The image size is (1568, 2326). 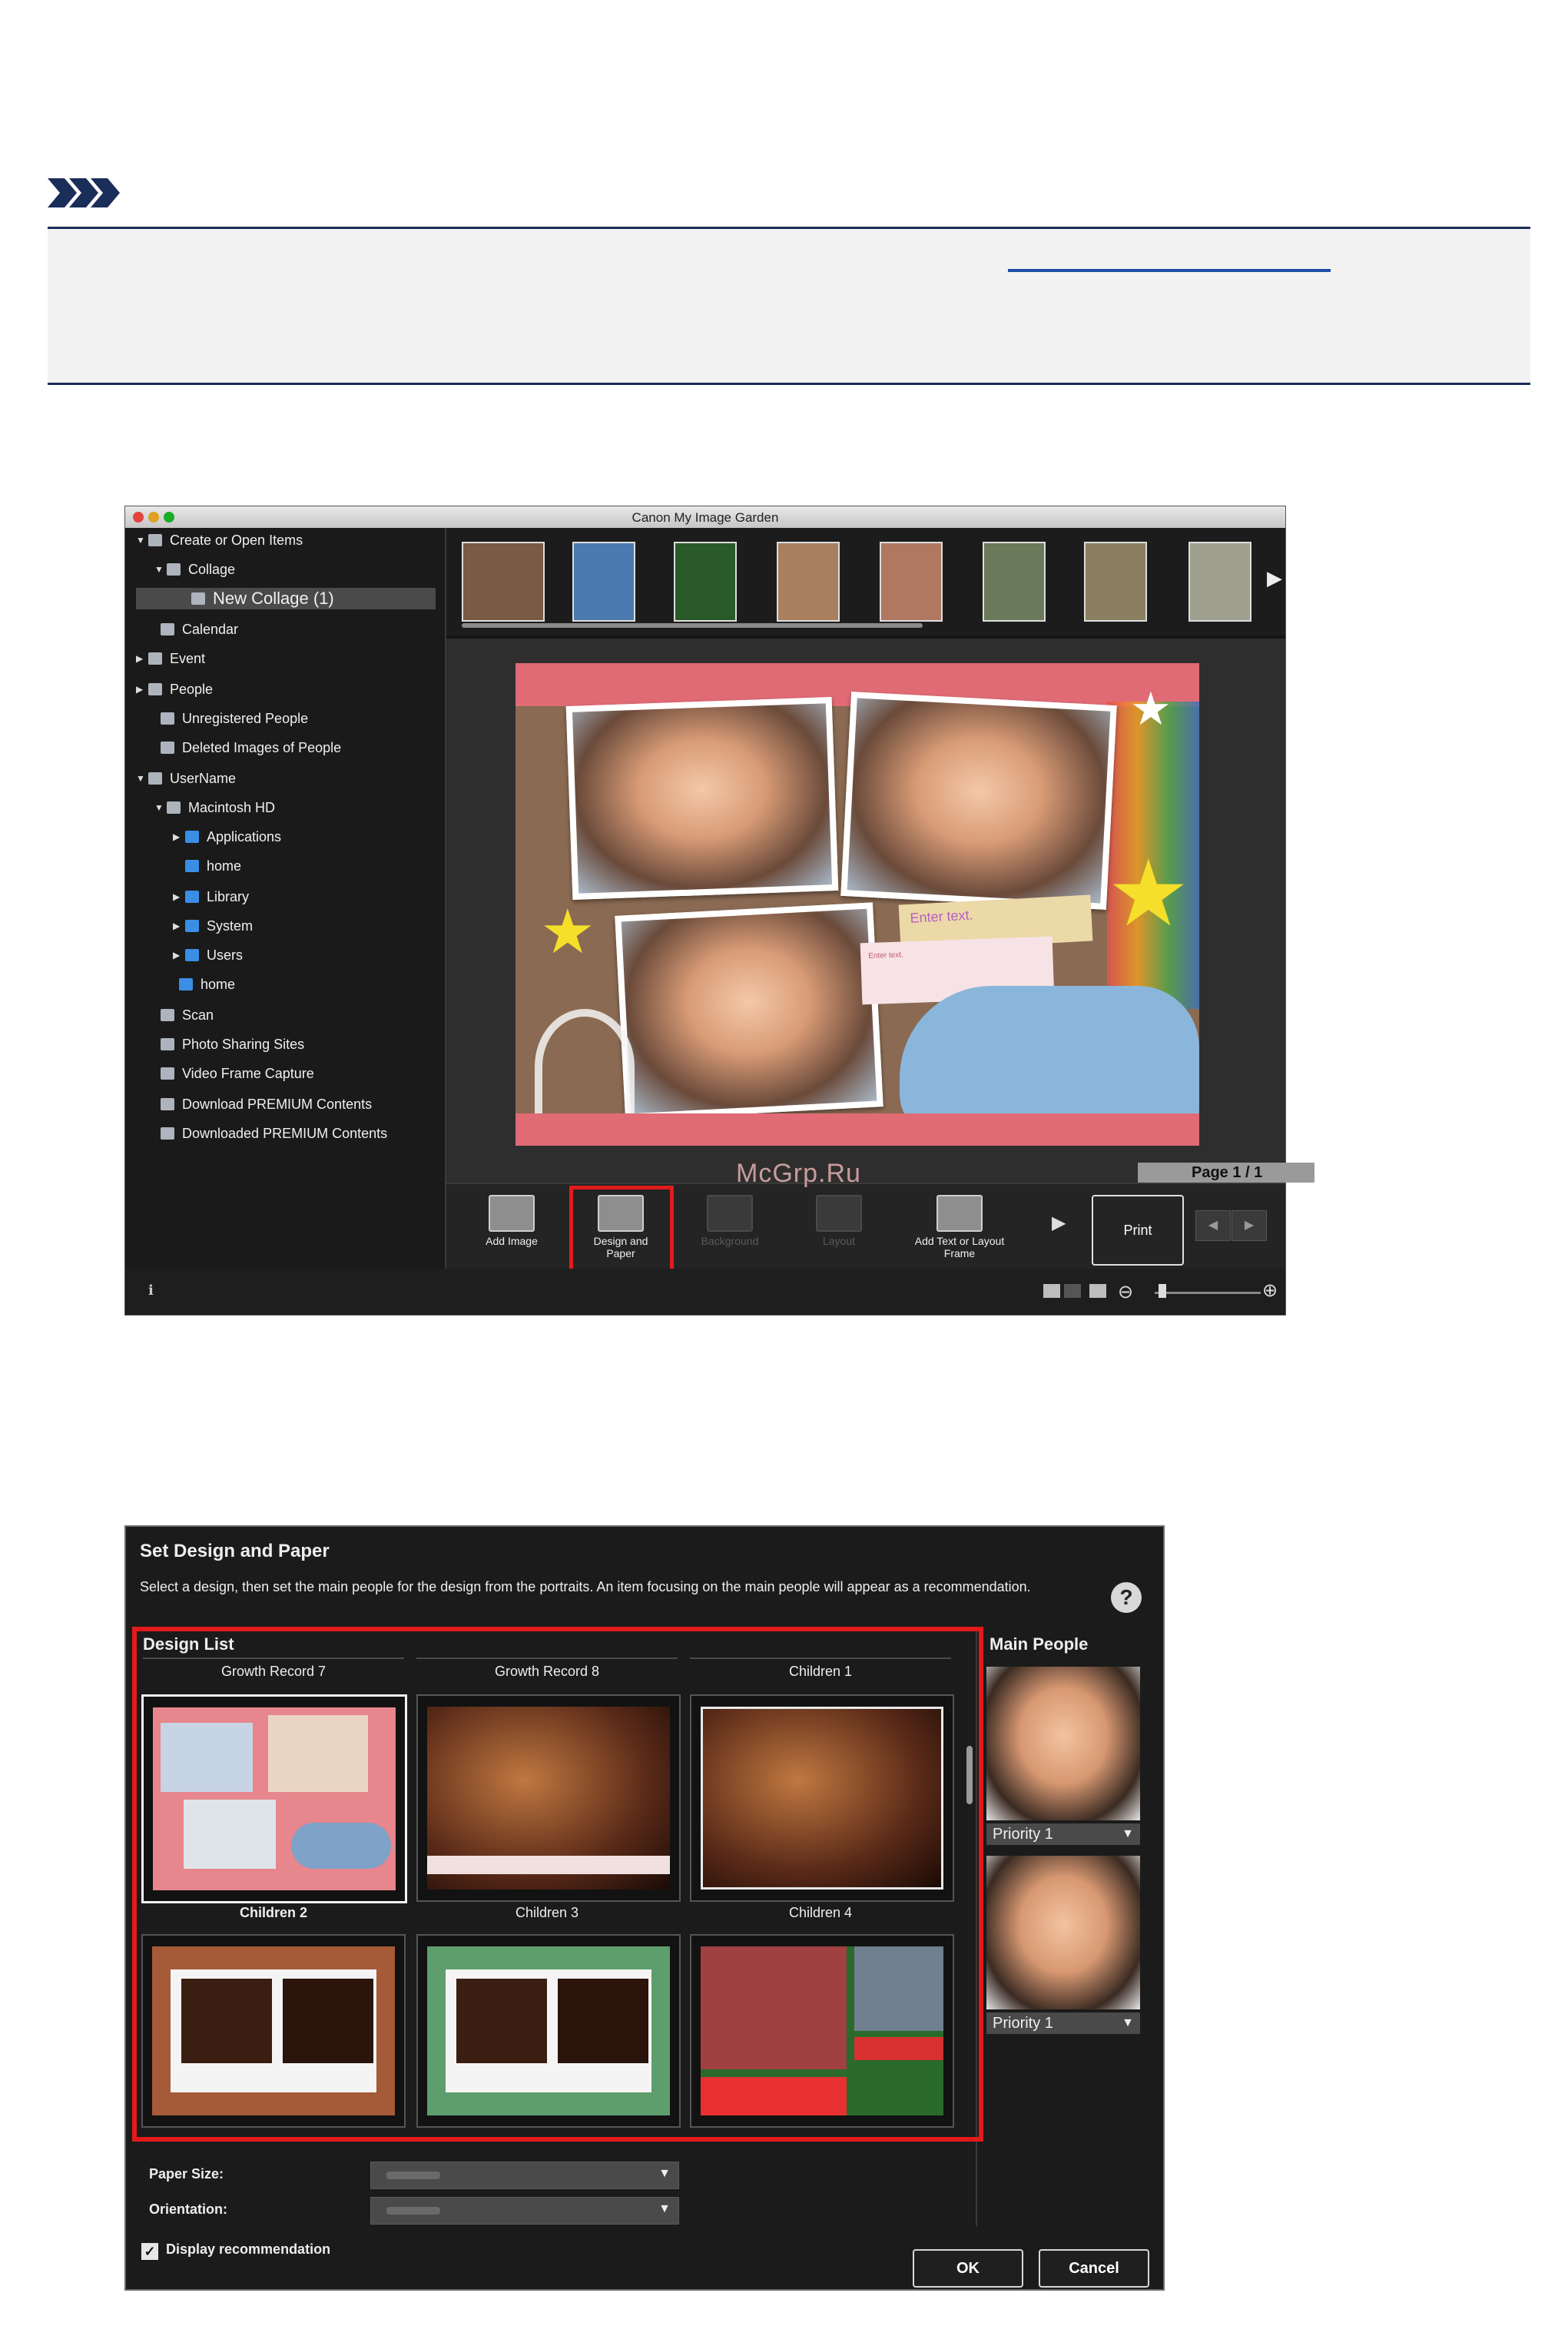 I want to click on main-people-label: Main People, so click(x=1039, y=1644).